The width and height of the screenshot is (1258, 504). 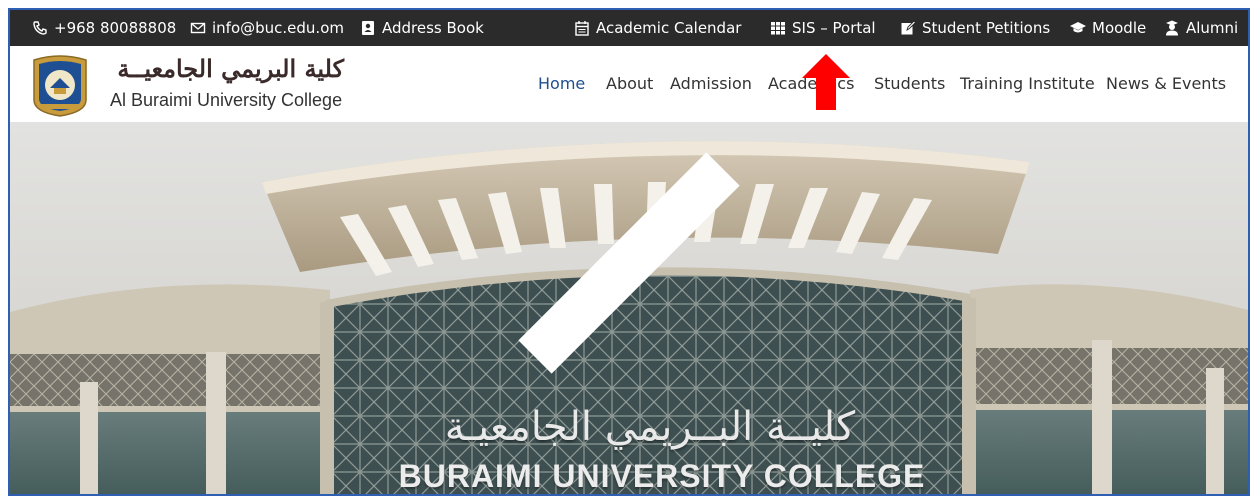 I want to click on academic-calendar-text: Academic Calendar, so click(x=669, y=28).